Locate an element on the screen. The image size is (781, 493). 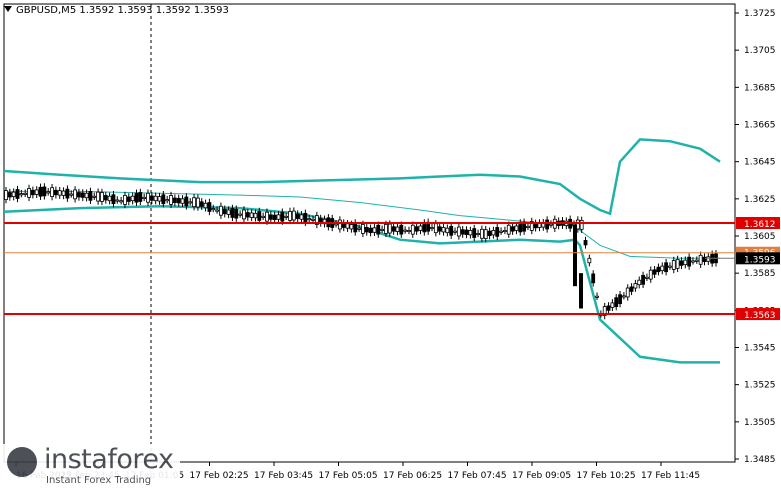
brand-logo-icon is located at coordinates (22, 462).